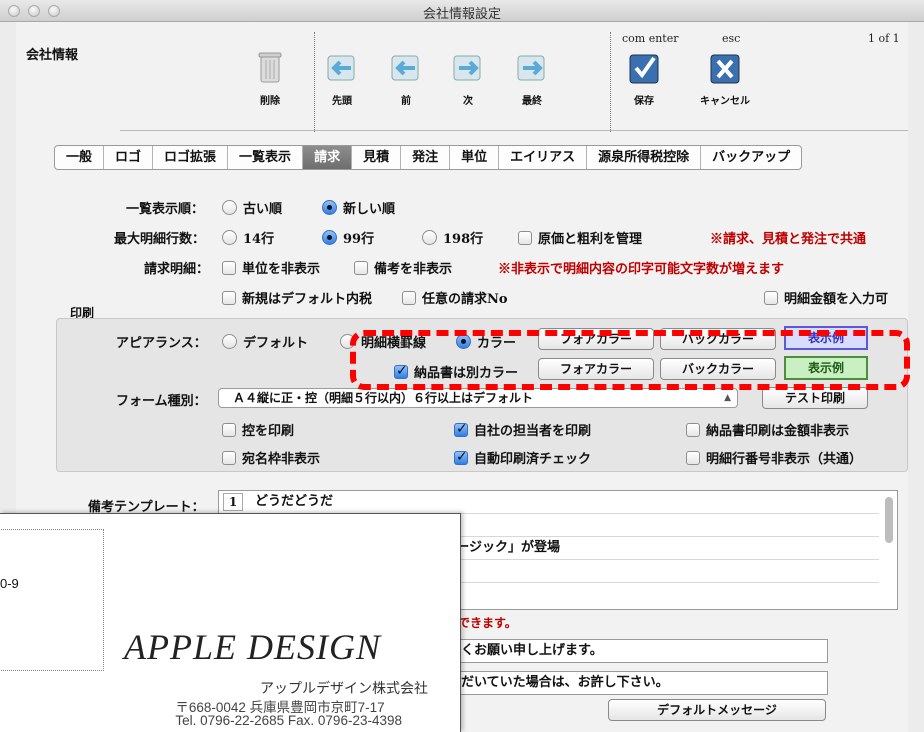 Image resolution: width=924 pixels, height=732 pixels. Describe the element at coordinates (271, 457) in the screenshot. I see `hide-address-frame-checkbox: 宛名枠非表示` at that location.